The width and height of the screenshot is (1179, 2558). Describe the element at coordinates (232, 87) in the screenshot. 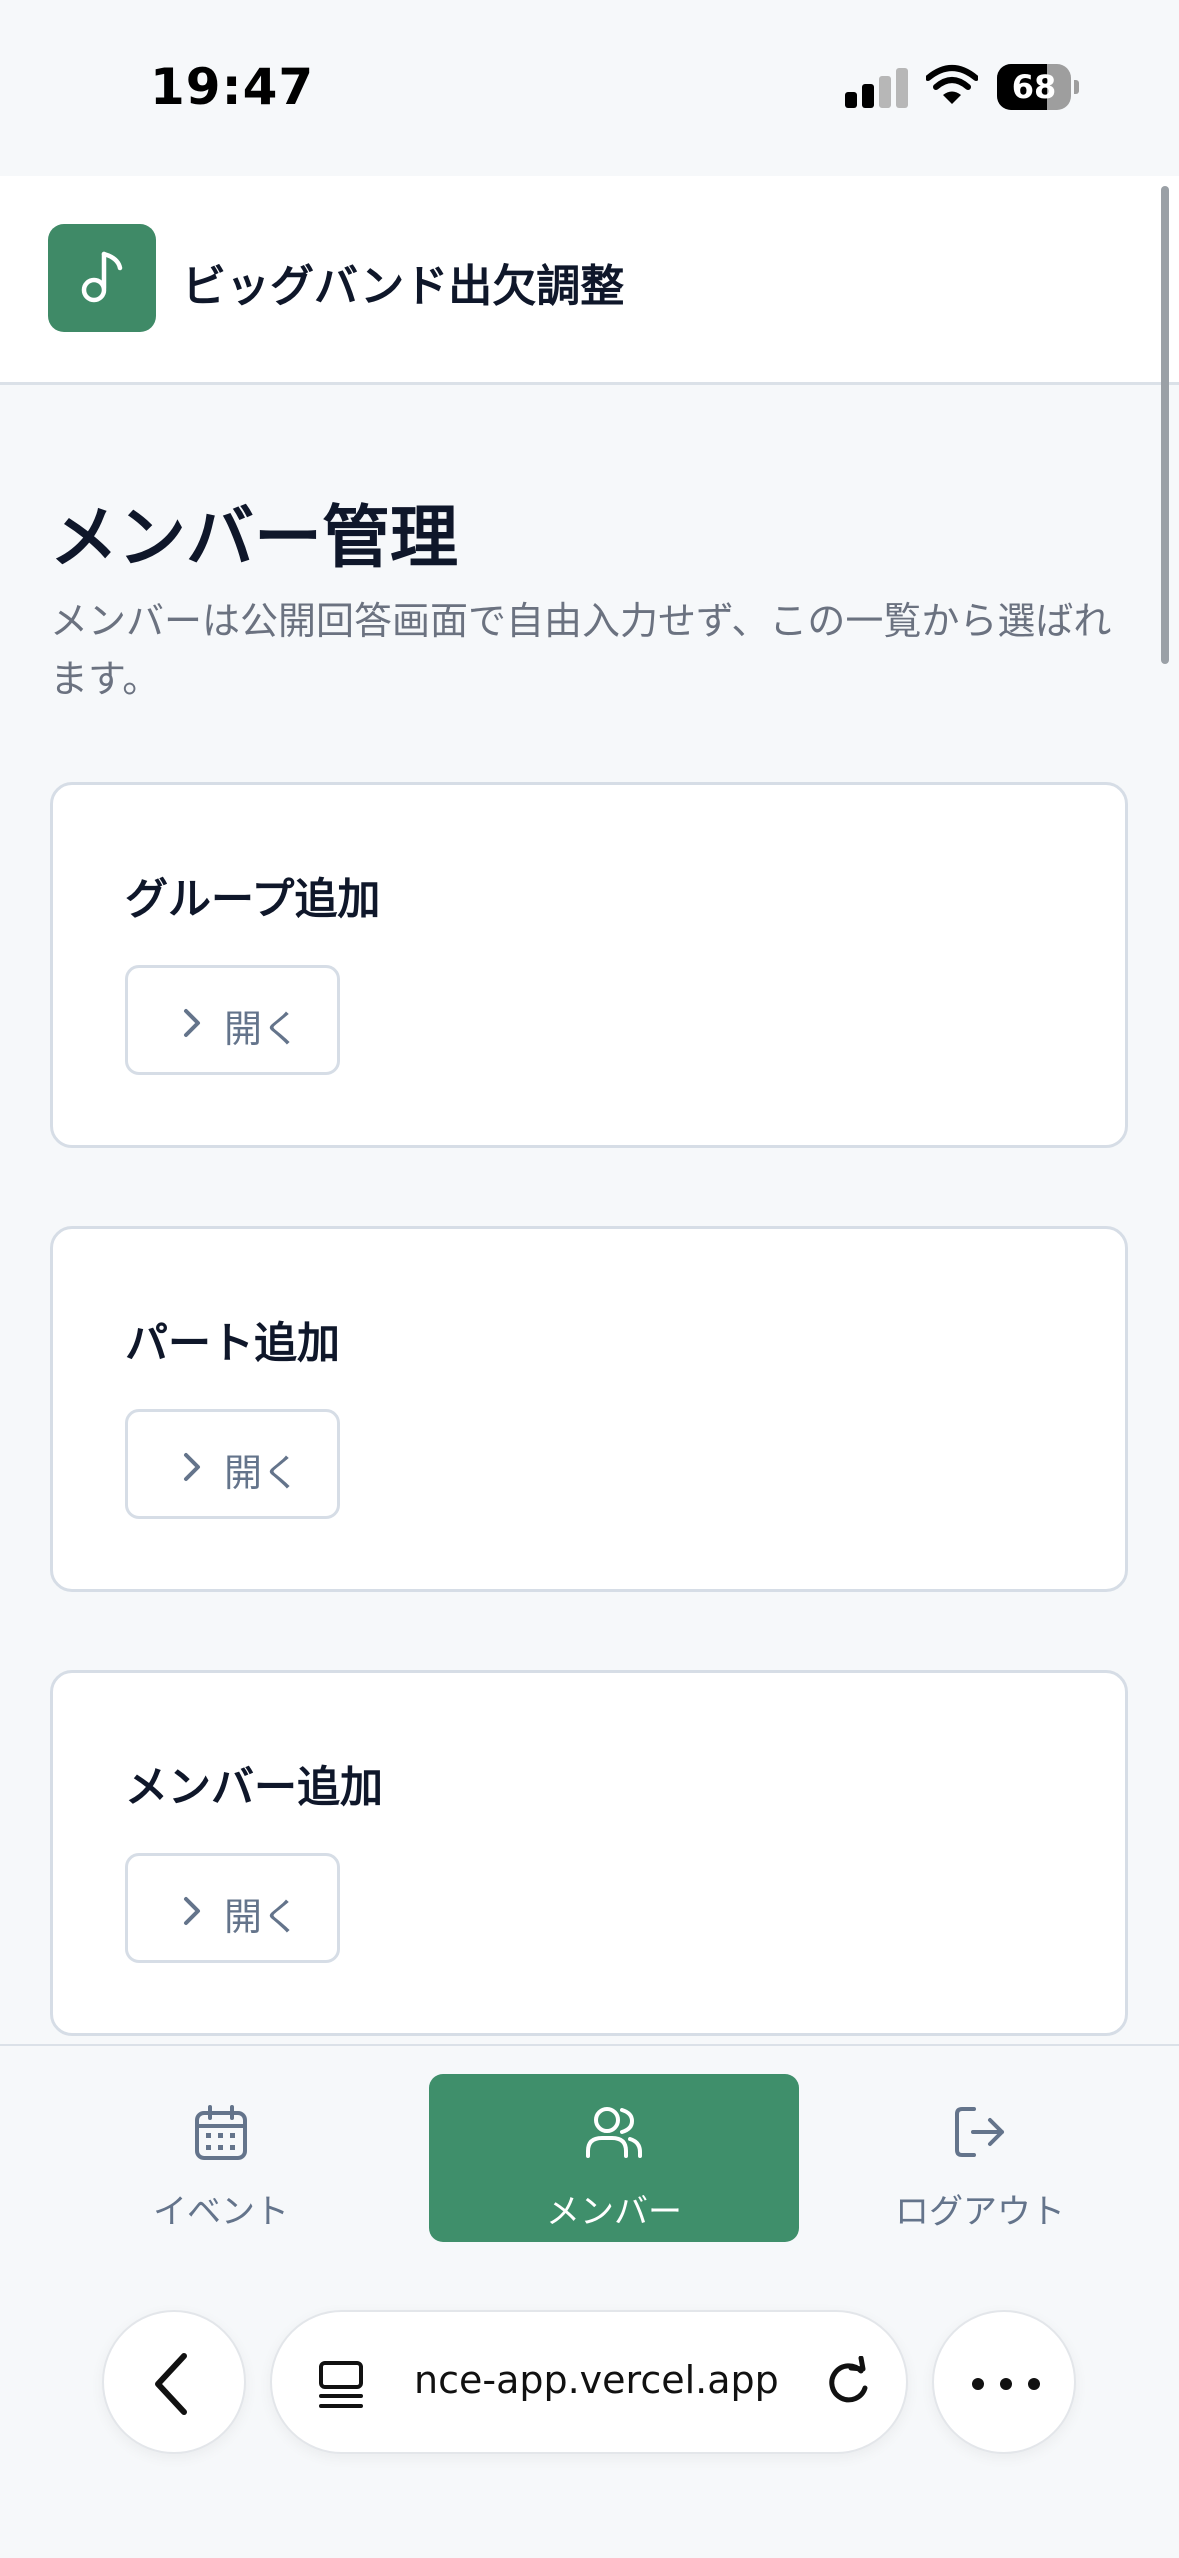

I see `status-time: 19:47` at that location.